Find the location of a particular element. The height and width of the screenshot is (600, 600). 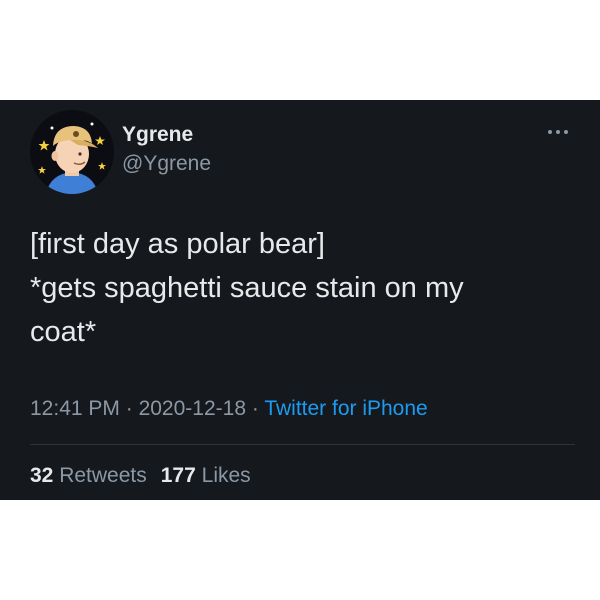

author-handle: @Ygrene is located at coordinates (166, 164).